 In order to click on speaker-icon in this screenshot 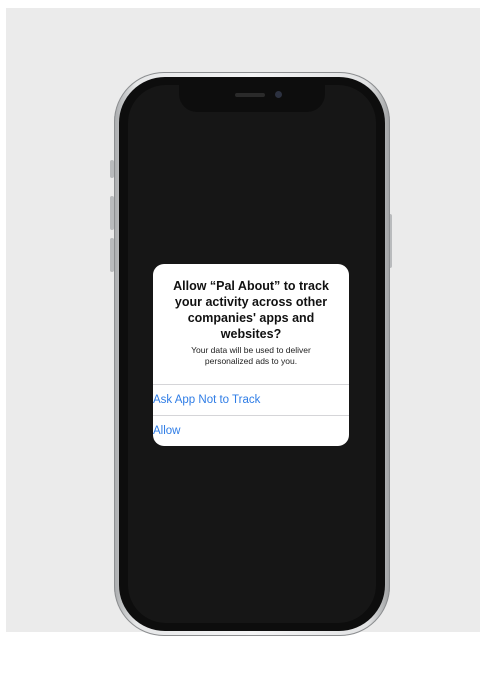, I will do `click(250, 95)`.